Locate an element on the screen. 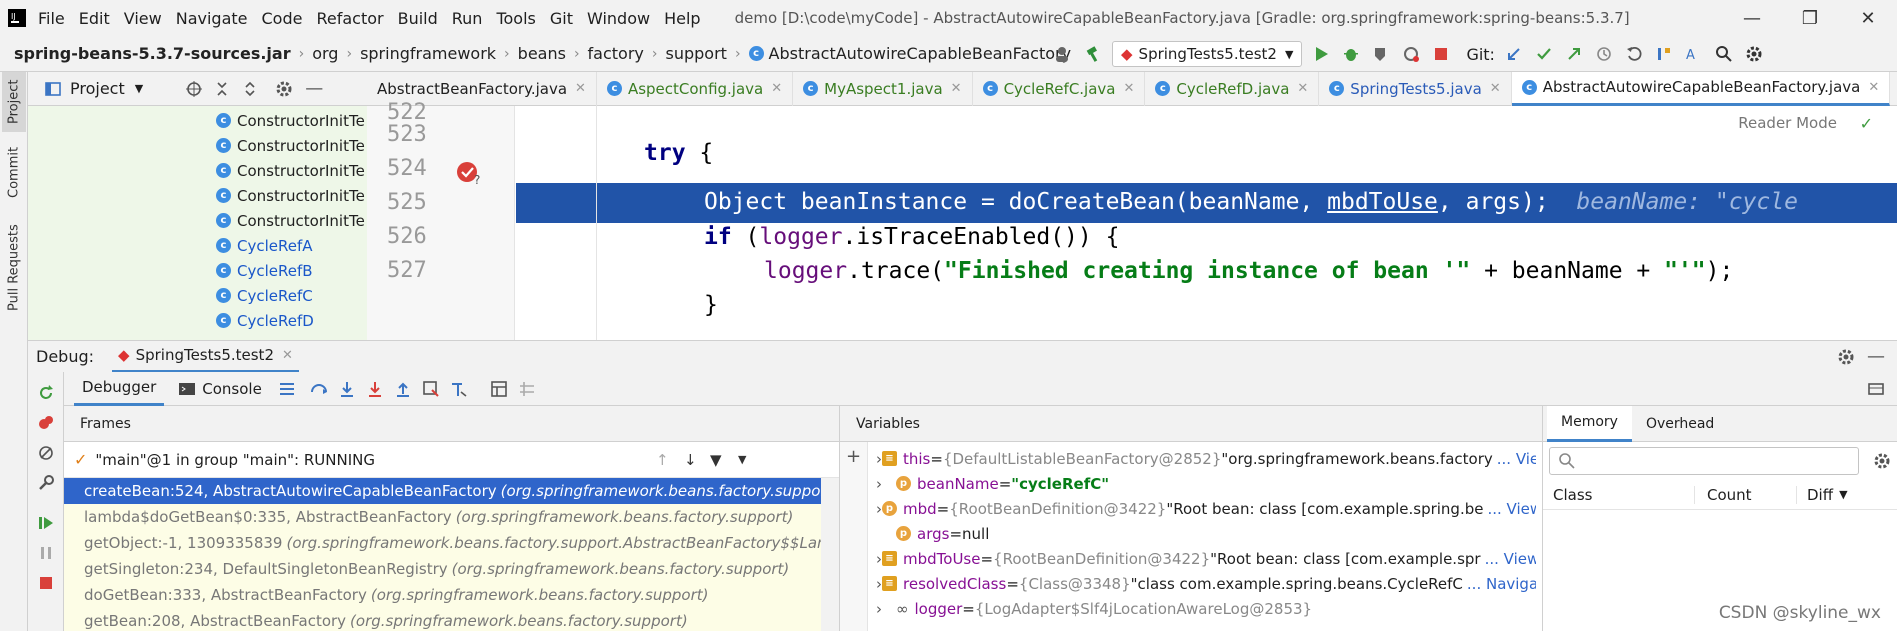 Image resolution: width=1897 pixels, height=631 pixels. evaluate-expression-icon is located at coordinates (499, 389).